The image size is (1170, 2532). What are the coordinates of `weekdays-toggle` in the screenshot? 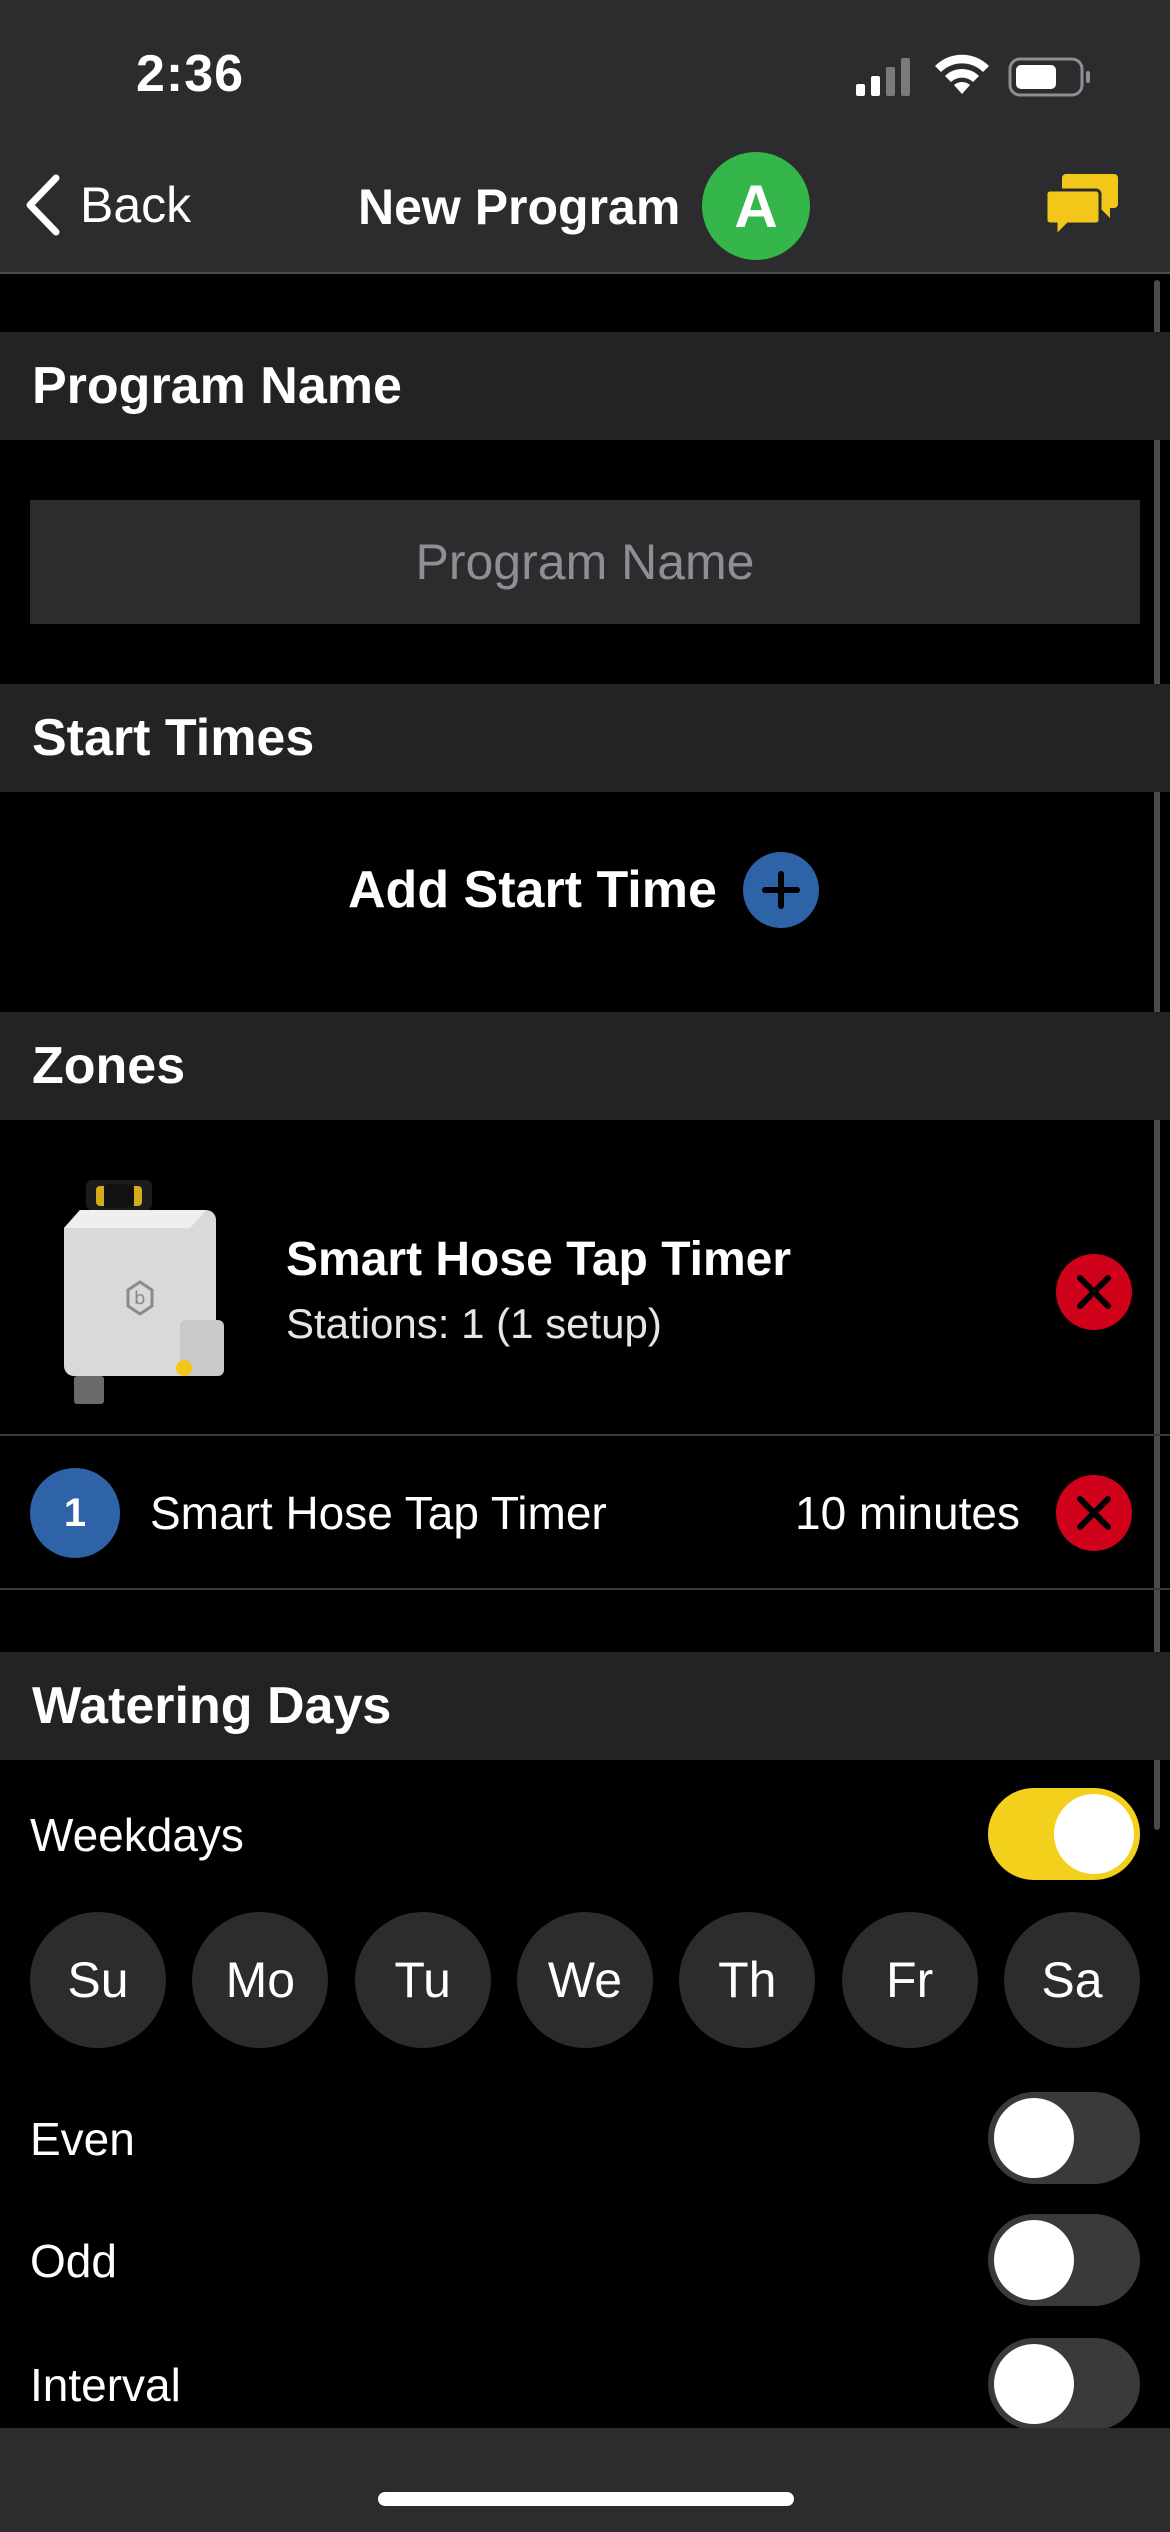 It's located at (1064, 1834).